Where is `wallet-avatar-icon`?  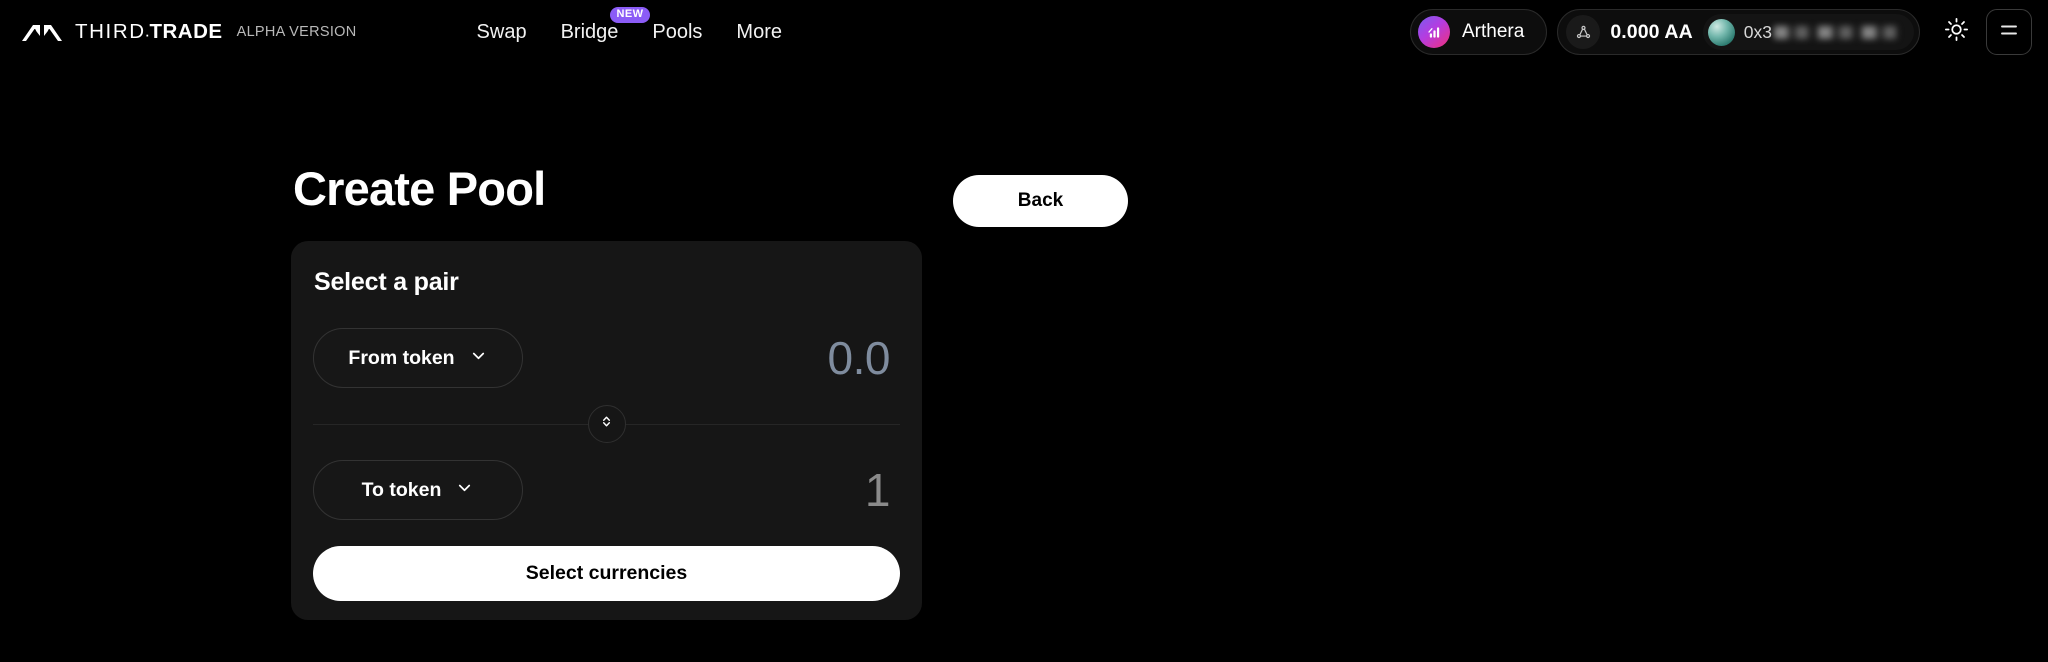
wallet-avatar-icon is located at coordinates (1721, 32).